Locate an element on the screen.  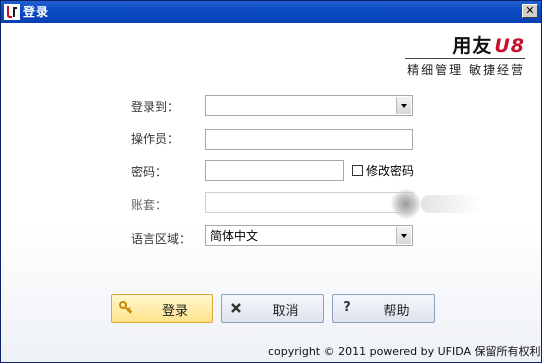
account-combo is located at coordinates (309, 202).